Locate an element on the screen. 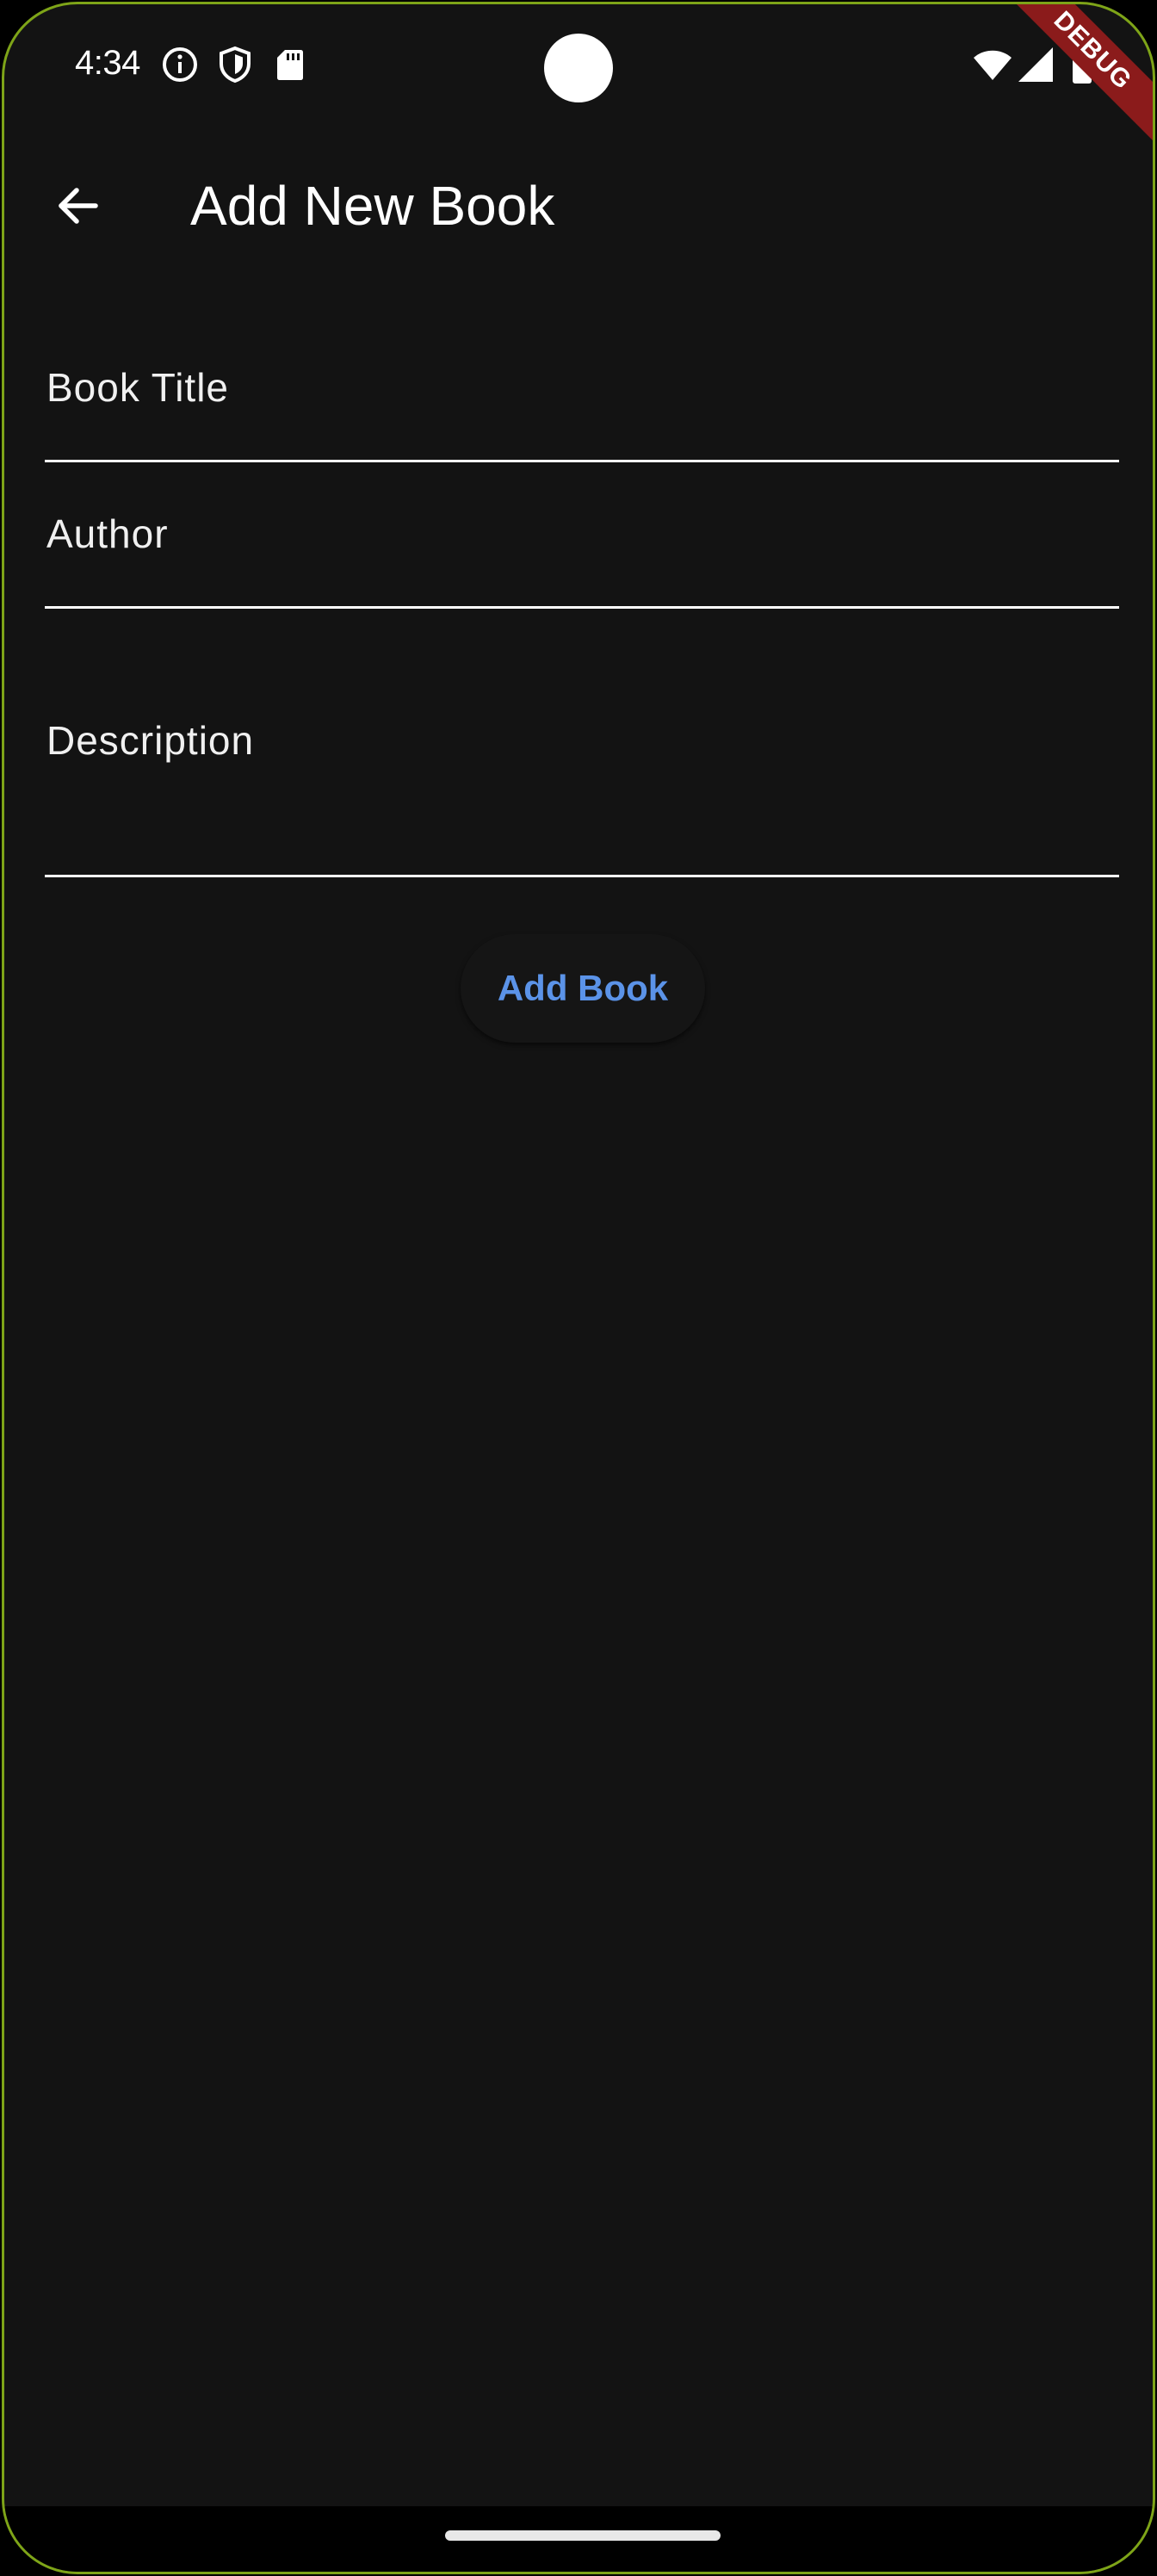  shield-icon is located at coordinates (235, 64).